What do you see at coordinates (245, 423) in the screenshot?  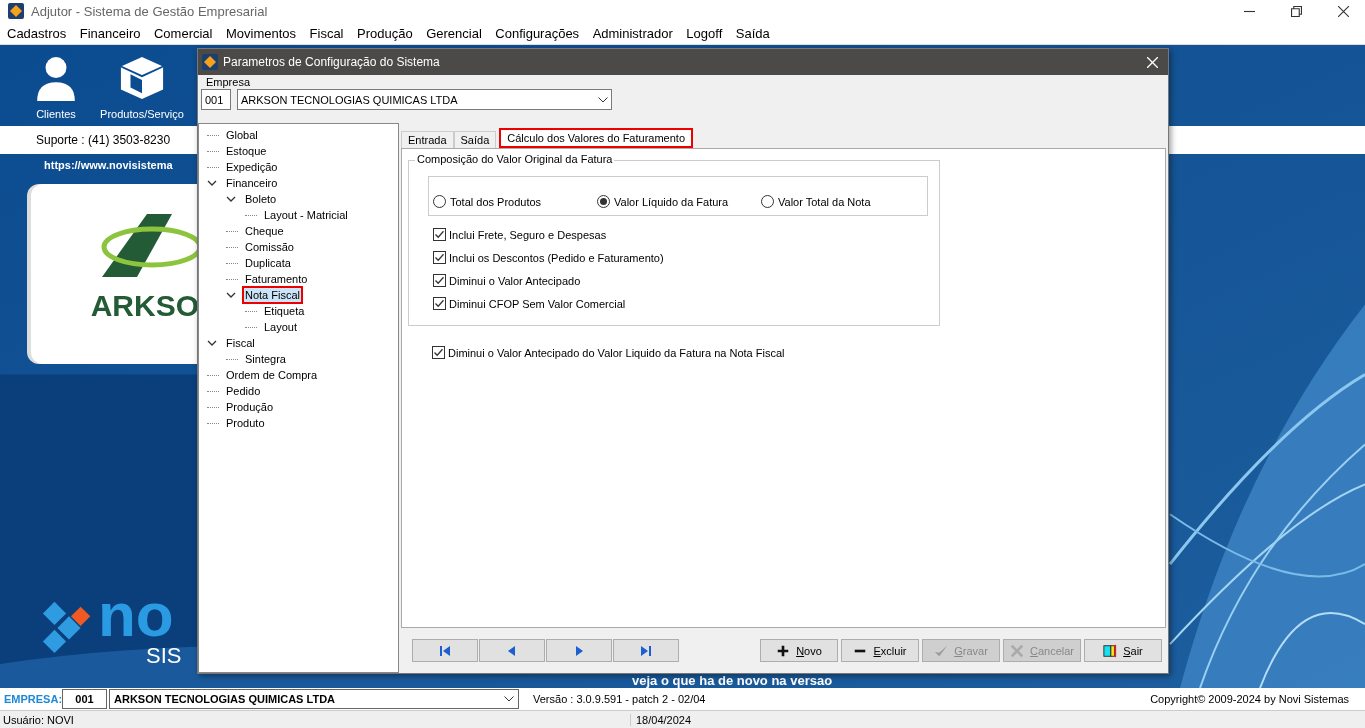 I see `tree-item: Produto` at bounding box center [245, 423].